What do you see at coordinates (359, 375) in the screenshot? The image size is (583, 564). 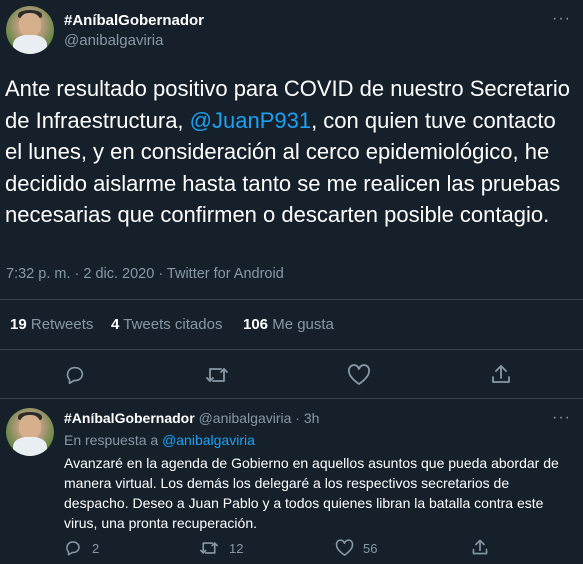 I see `heart-icon` at bounding box center [359, 375].